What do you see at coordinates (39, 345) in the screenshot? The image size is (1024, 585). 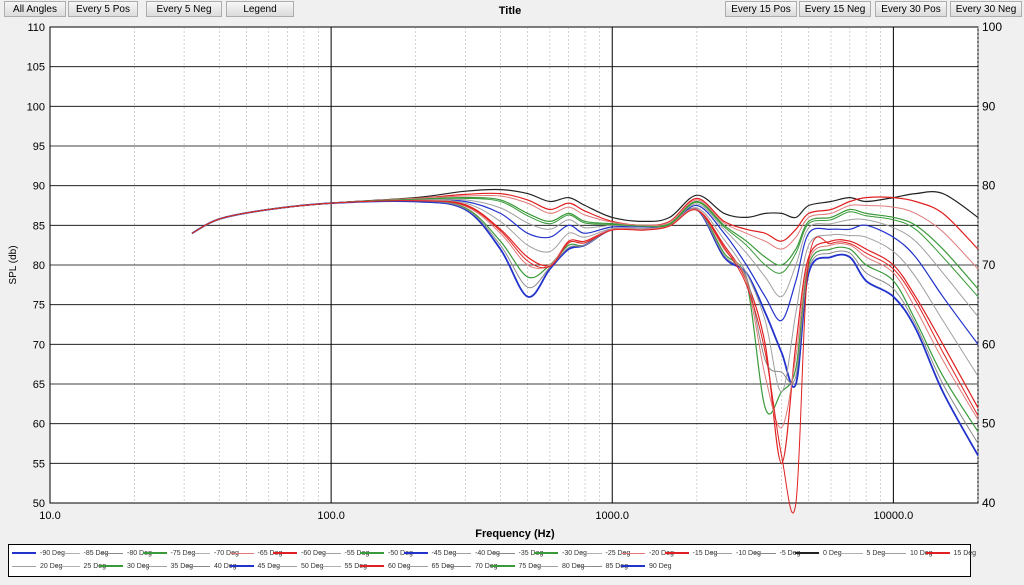 I see `y-tick-label: 70` at bounding box center [39, 345].